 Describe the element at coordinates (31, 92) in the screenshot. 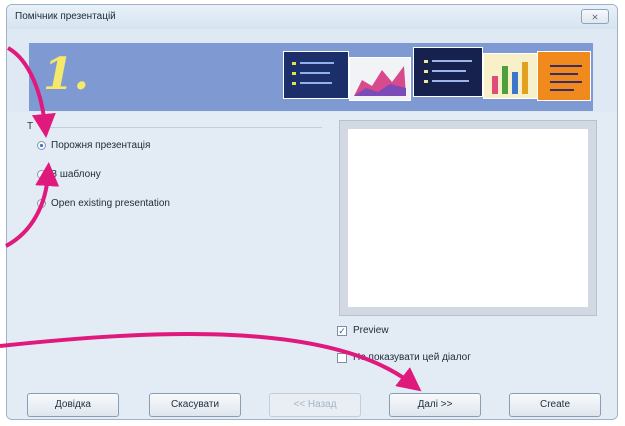

I see `annotation-arrow-to-empty-presentation` at that location.